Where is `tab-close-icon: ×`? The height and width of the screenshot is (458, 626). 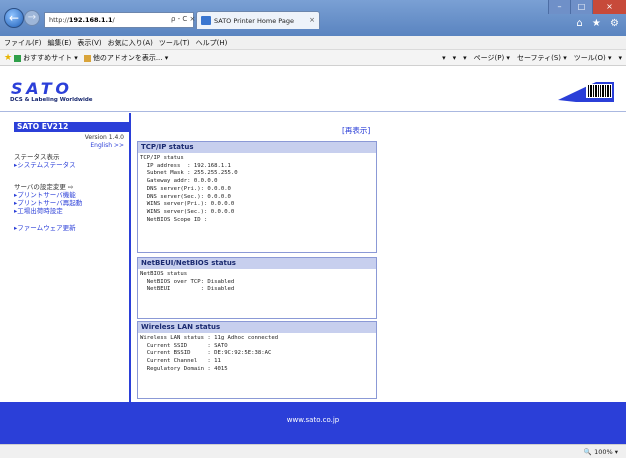
tab-close-icon: × is located at coordinates (312, 20).